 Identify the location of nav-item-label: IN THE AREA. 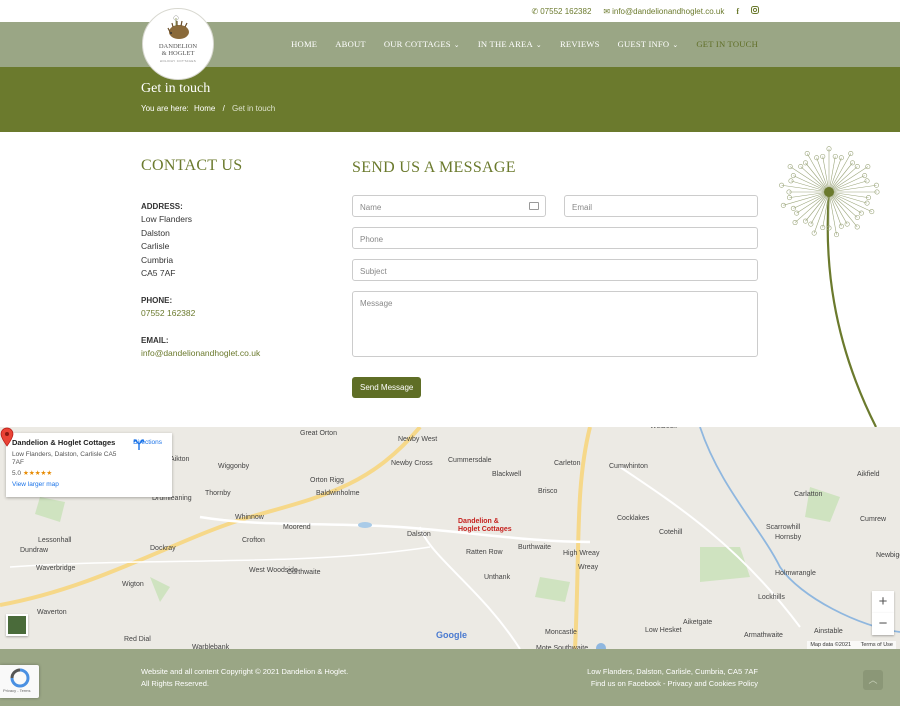
(505, 44).